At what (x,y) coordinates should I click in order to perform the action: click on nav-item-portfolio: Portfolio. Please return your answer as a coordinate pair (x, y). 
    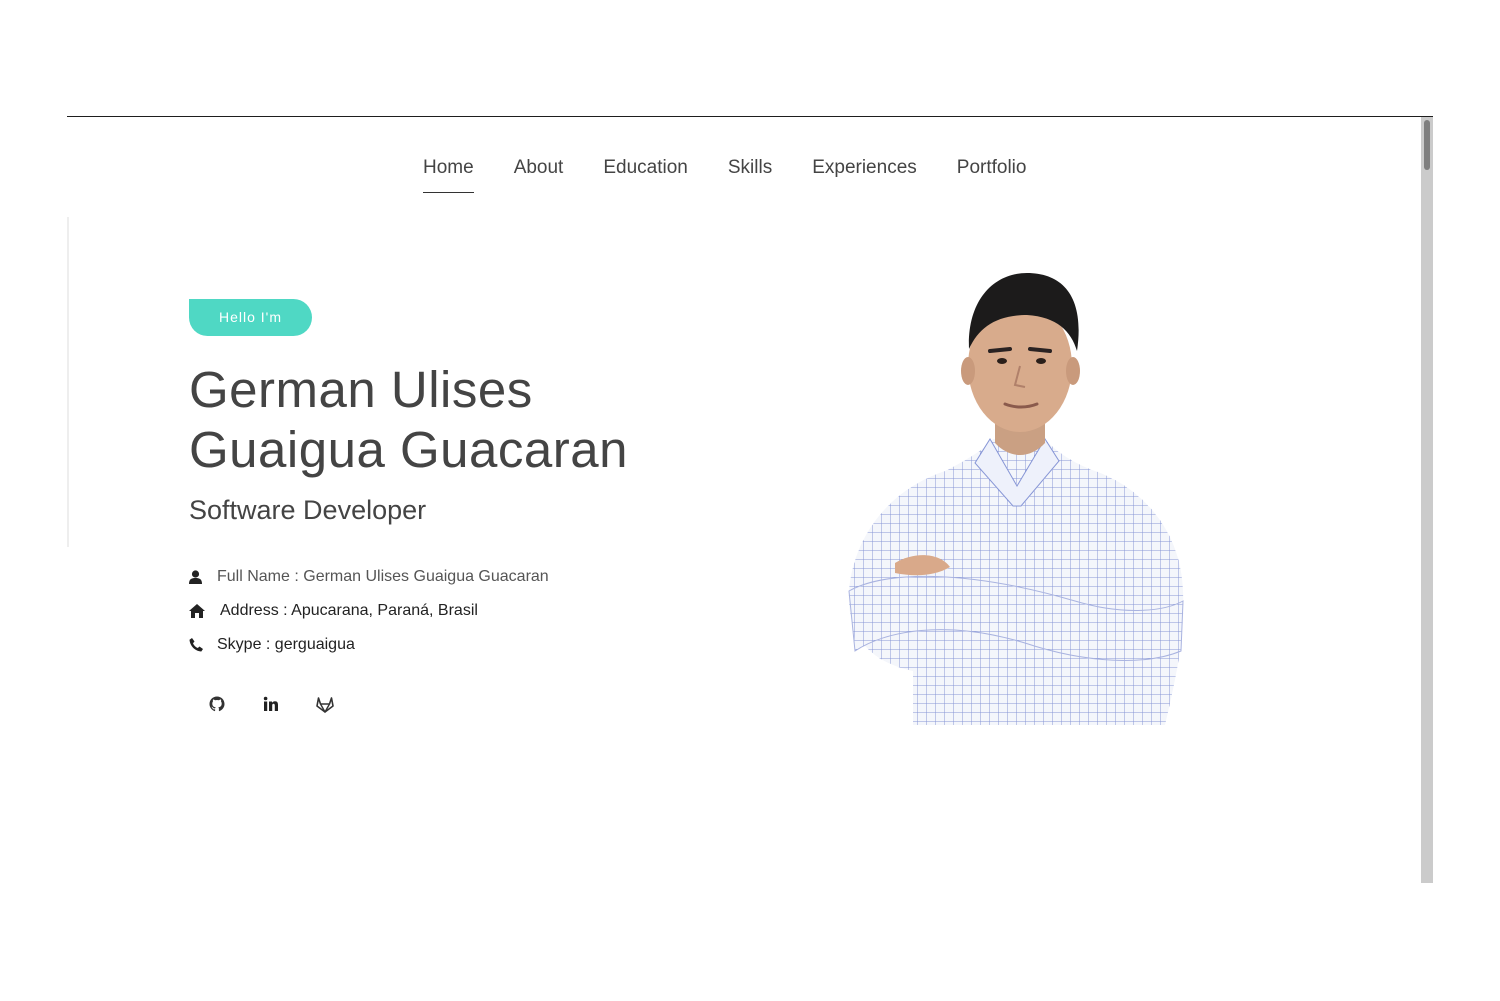
    Looking at the image, I should click on (992, 174).